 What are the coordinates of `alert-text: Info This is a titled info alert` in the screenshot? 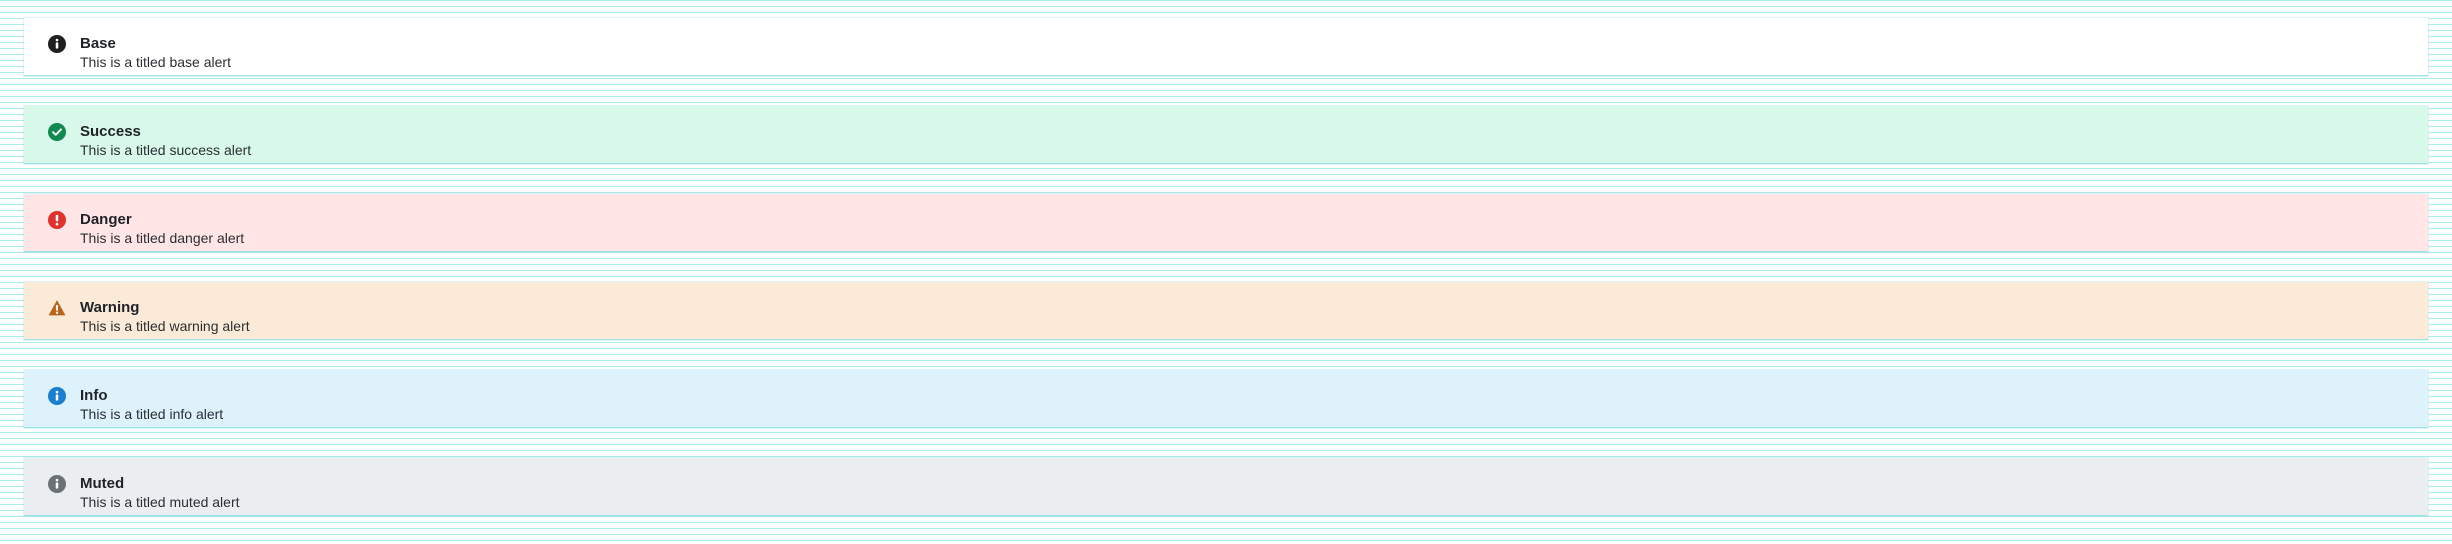 It's located at (151, 404).